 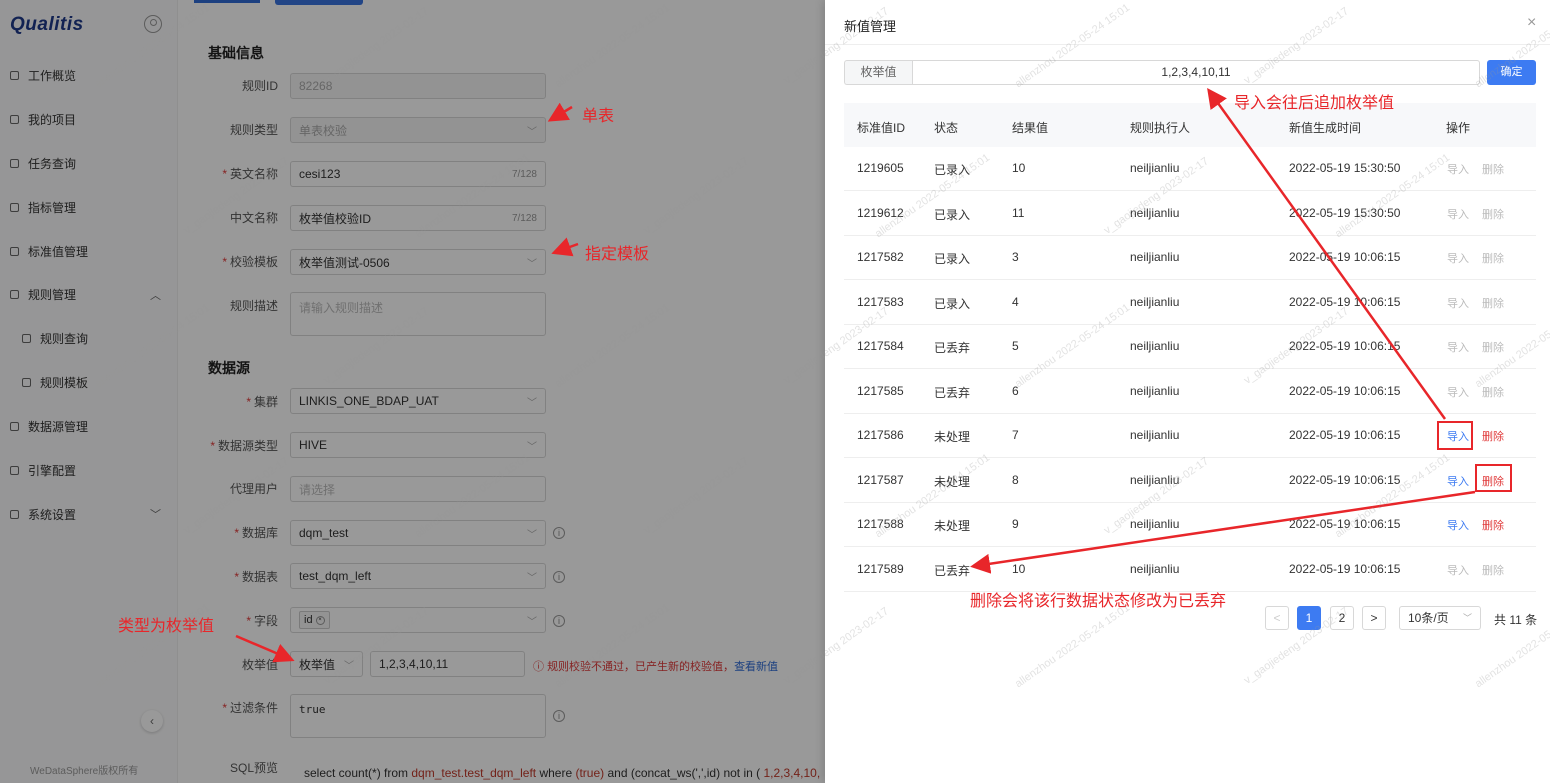 What do you see at coordinates (265, 648) in the screenshot?
I see `arrow-enum-type` at bounding box center [265, 648].